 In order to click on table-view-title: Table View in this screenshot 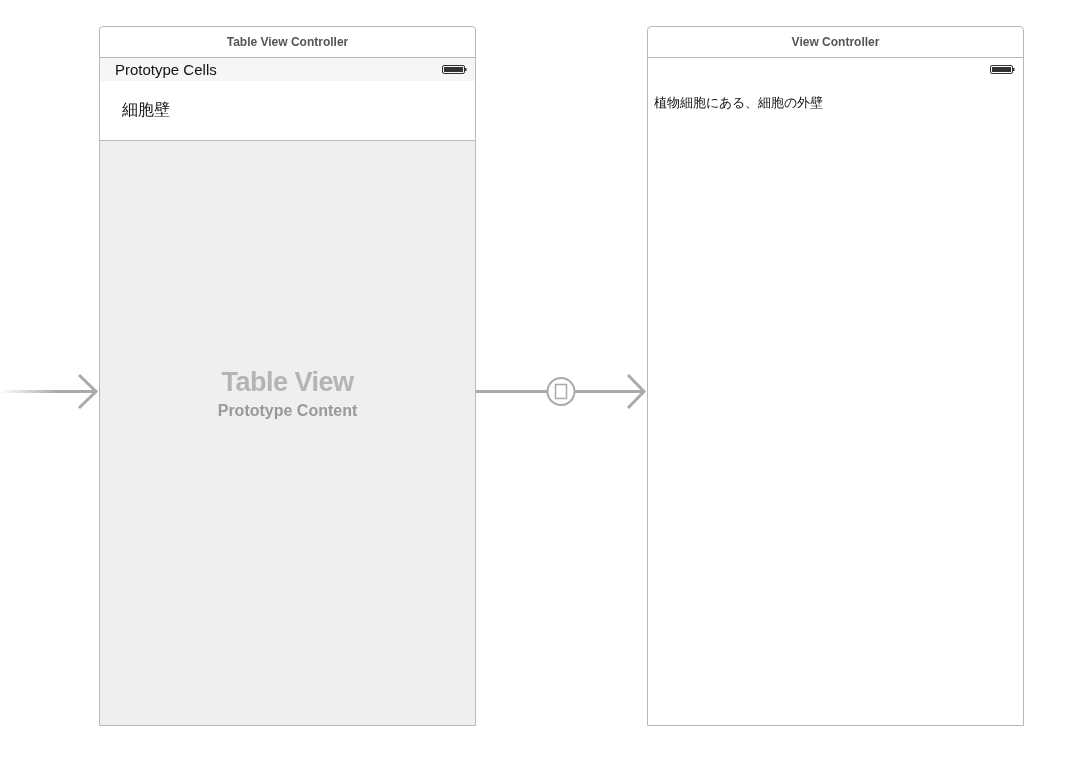, I will do `click(287, 382)`.